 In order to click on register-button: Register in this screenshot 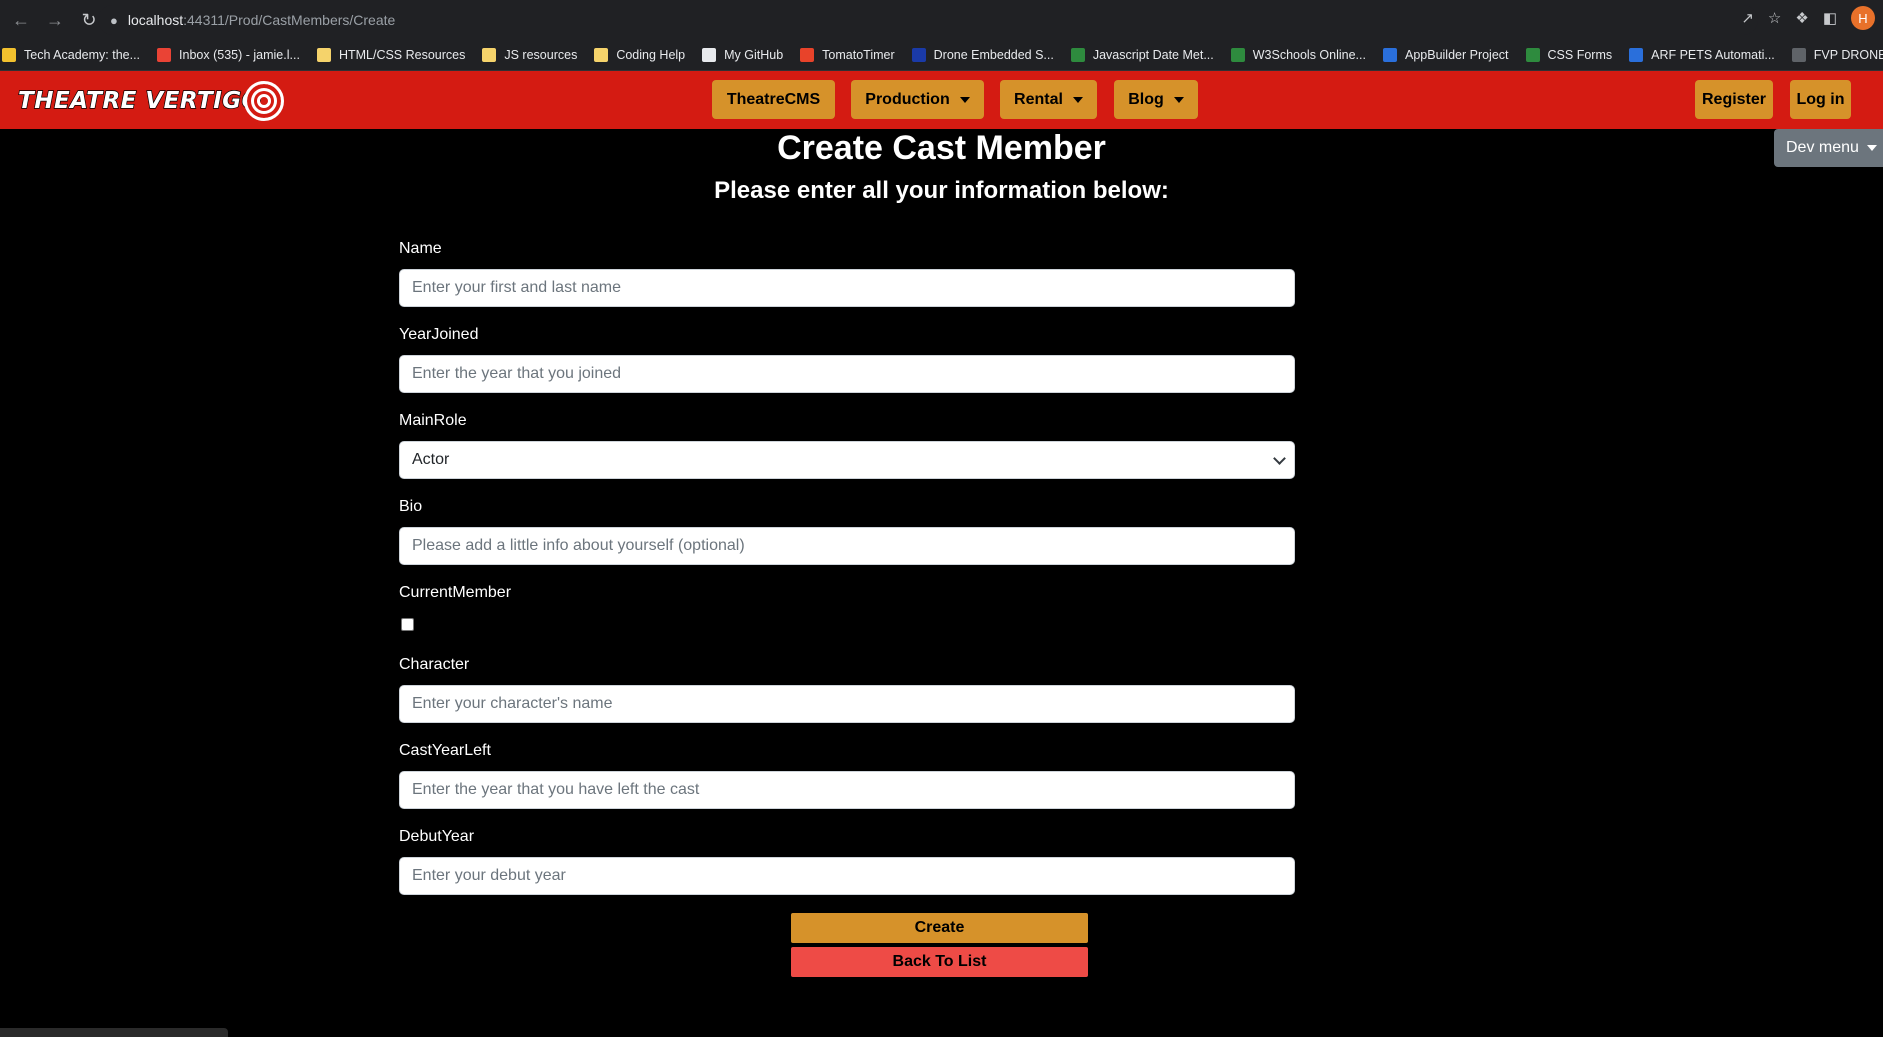, I will do `click(1734, 99)`.